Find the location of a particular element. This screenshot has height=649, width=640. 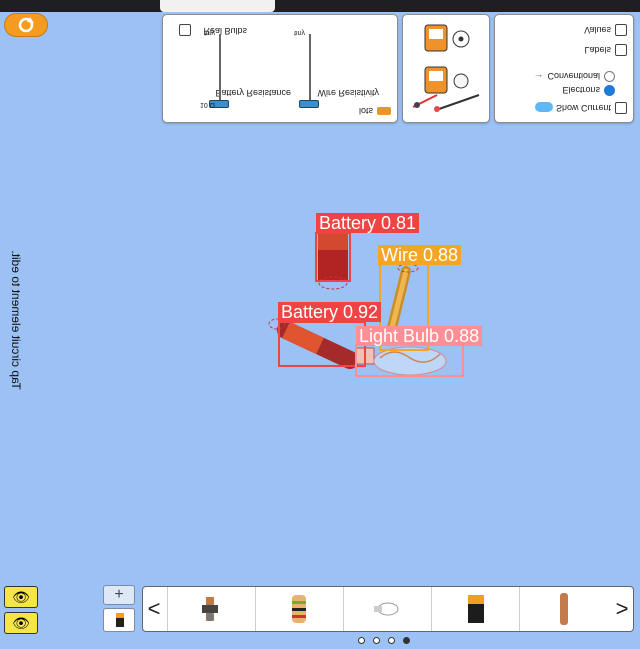

toolbox-item-resistor is located at coordinates (299, 609).